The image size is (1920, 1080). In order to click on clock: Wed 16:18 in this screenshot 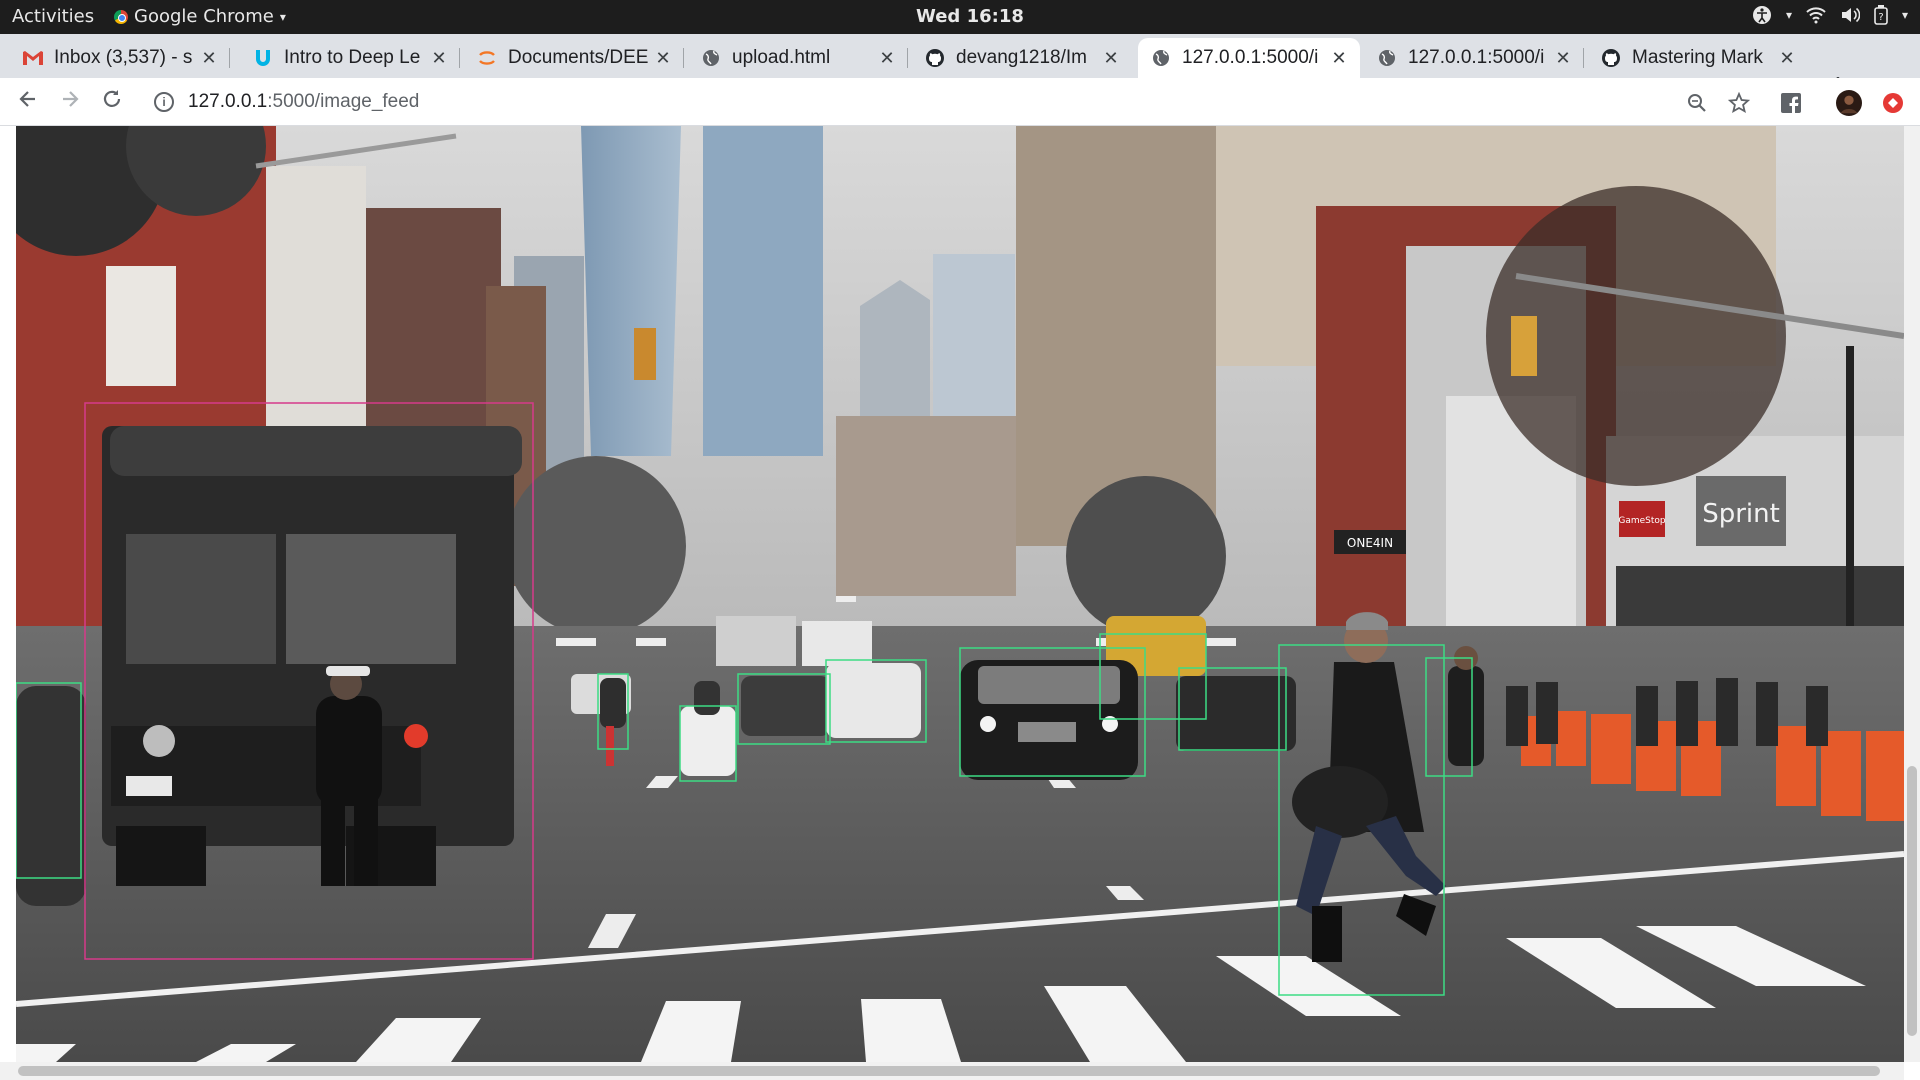, I will do `click(970, 16)`.